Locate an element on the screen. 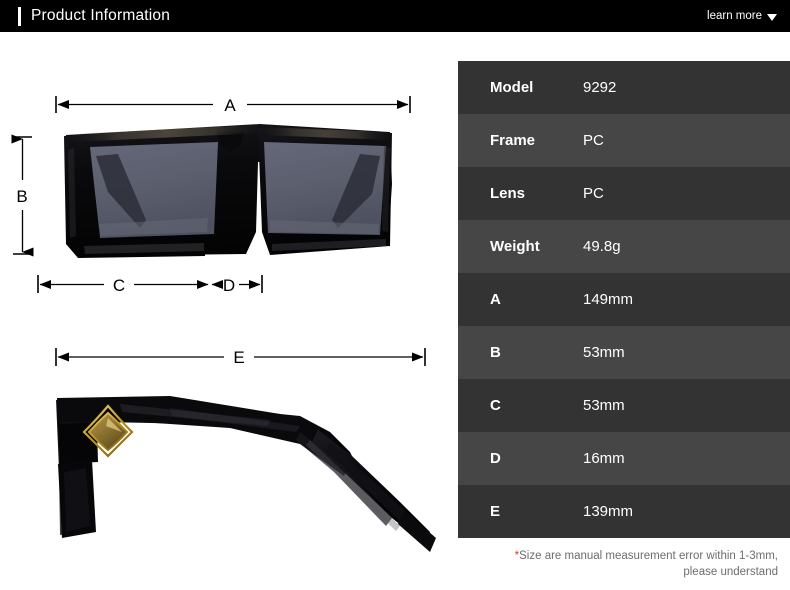 Image resolution: width=790 pixels, height=590 pixels. table-row: Frame PC is located at coordinates (624, 140).